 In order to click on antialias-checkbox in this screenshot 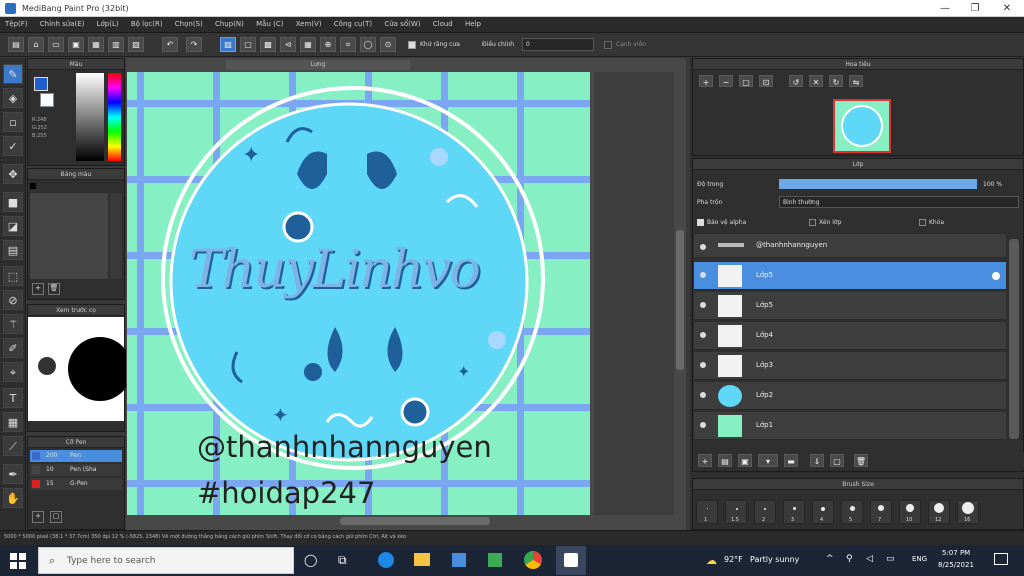, I will do `click(412, 45)`.